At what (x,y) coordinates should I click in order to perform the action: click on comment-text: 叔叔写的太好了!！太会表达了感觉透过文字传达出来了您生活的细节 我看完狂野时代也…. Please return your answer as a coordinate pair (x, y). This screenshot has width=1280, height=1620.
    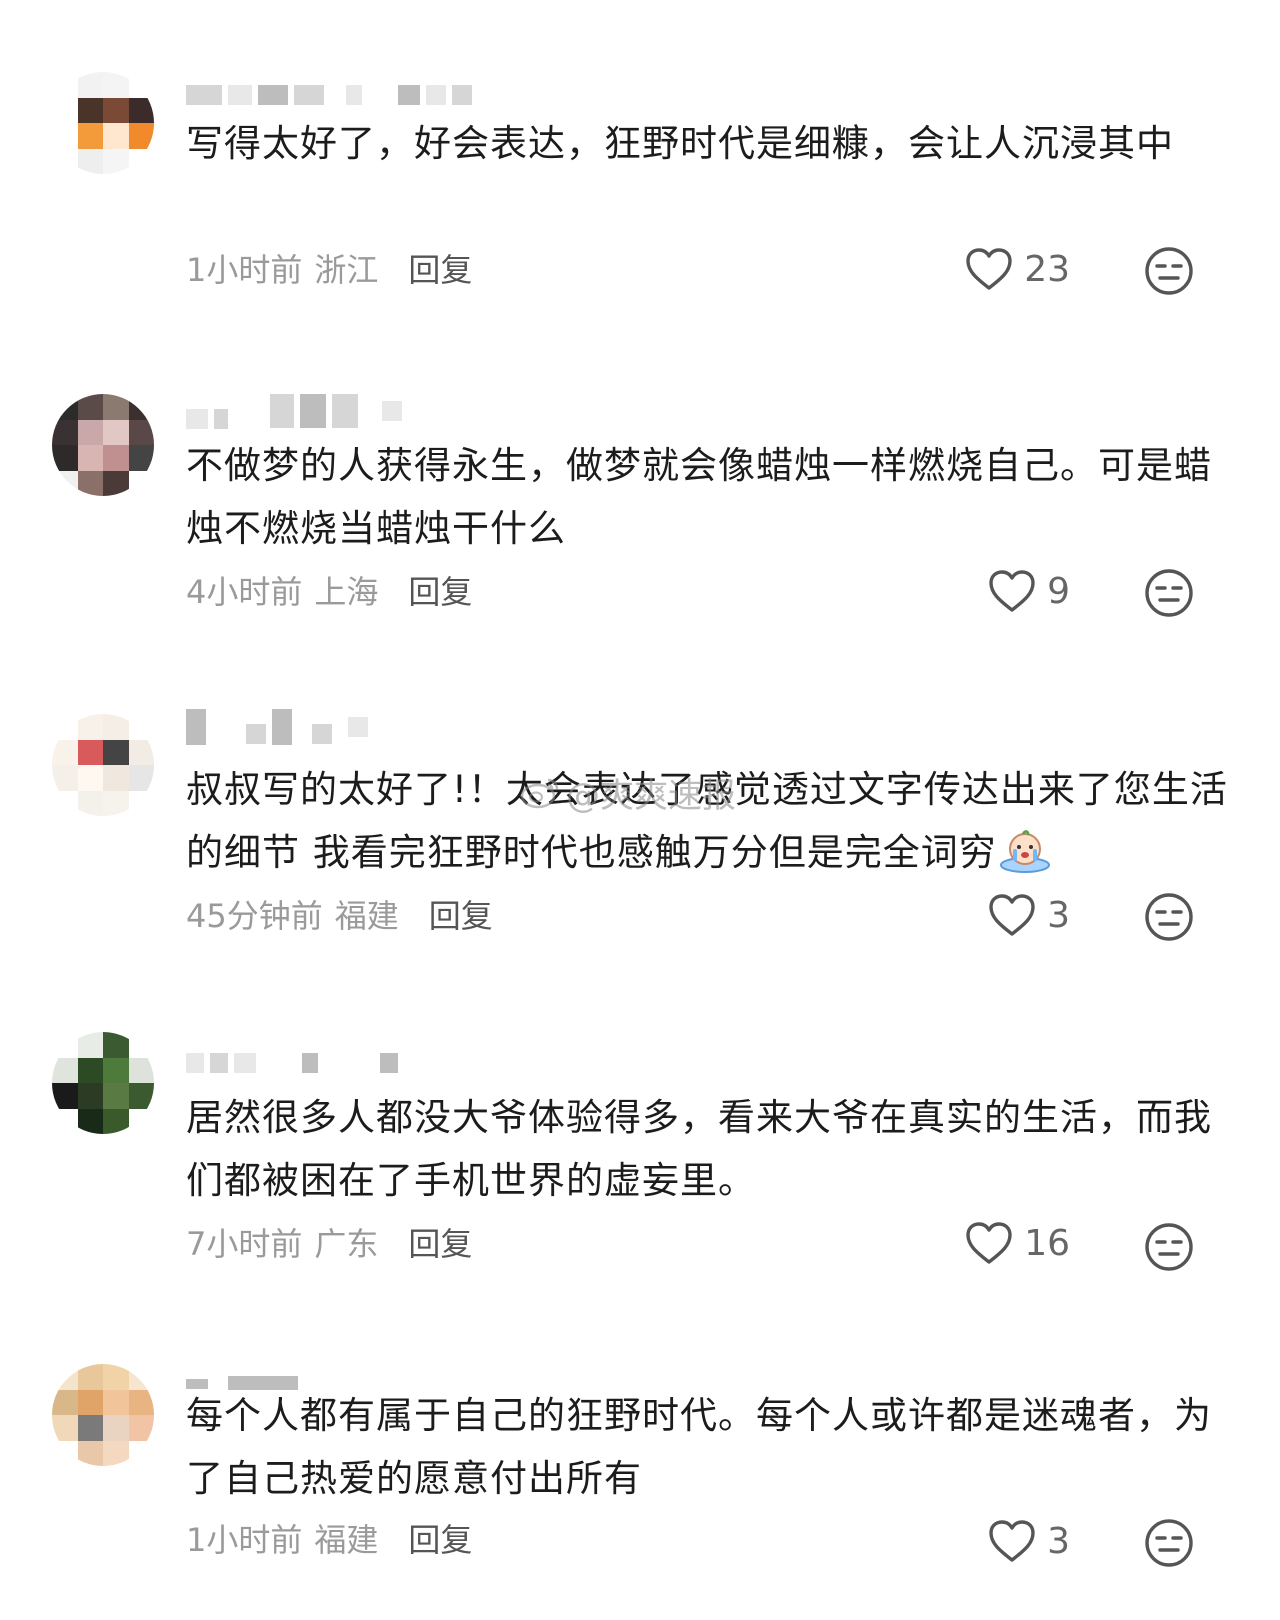
    Looking at the image, I should click on (716, 821).